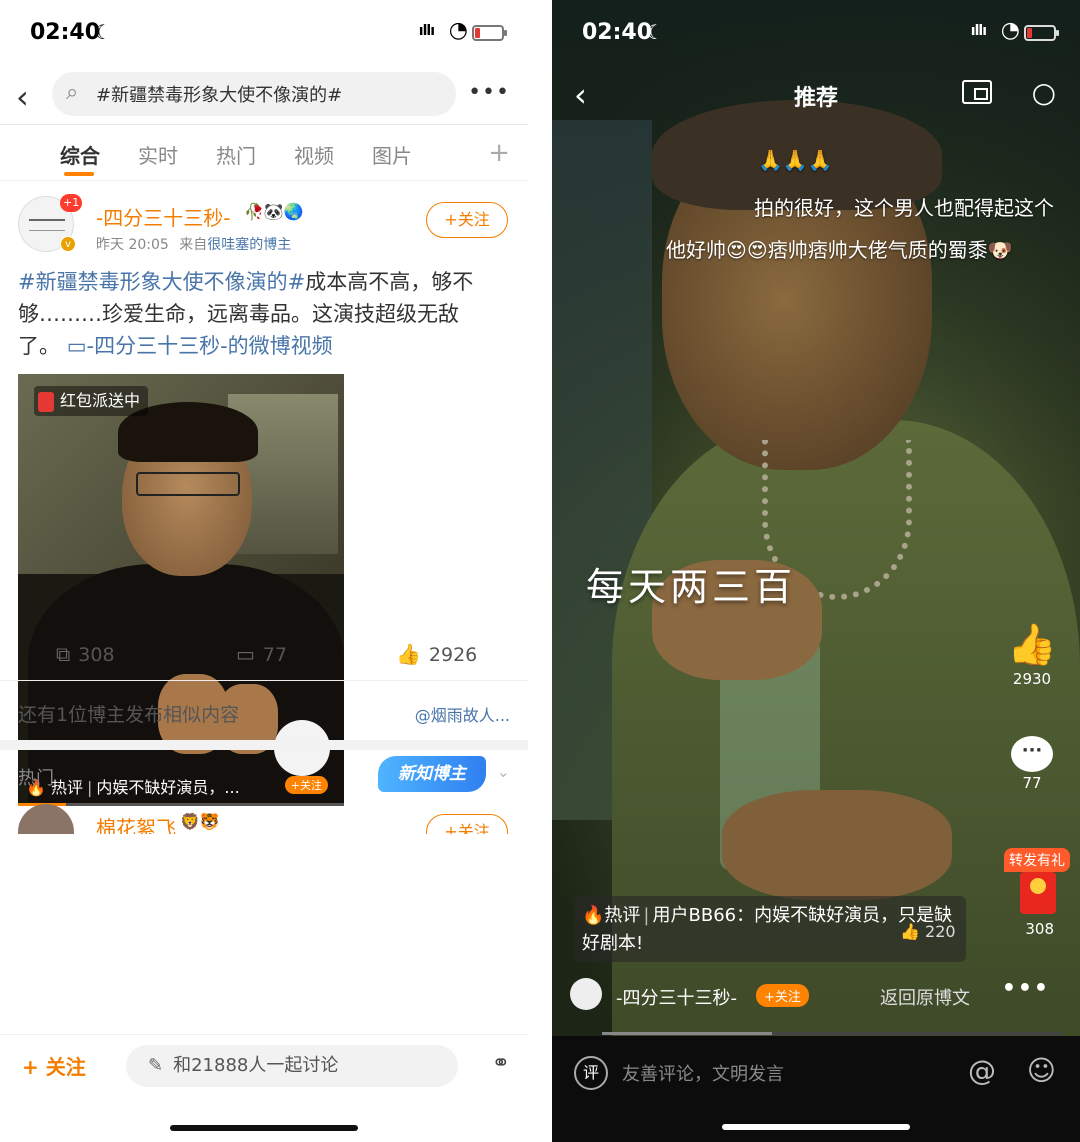 The width and height of the screenshot is (1080, 1142). Describe the element at coordinates (622, 915) in the screenshot. I see `hot-comment-label: 热评` at that location.